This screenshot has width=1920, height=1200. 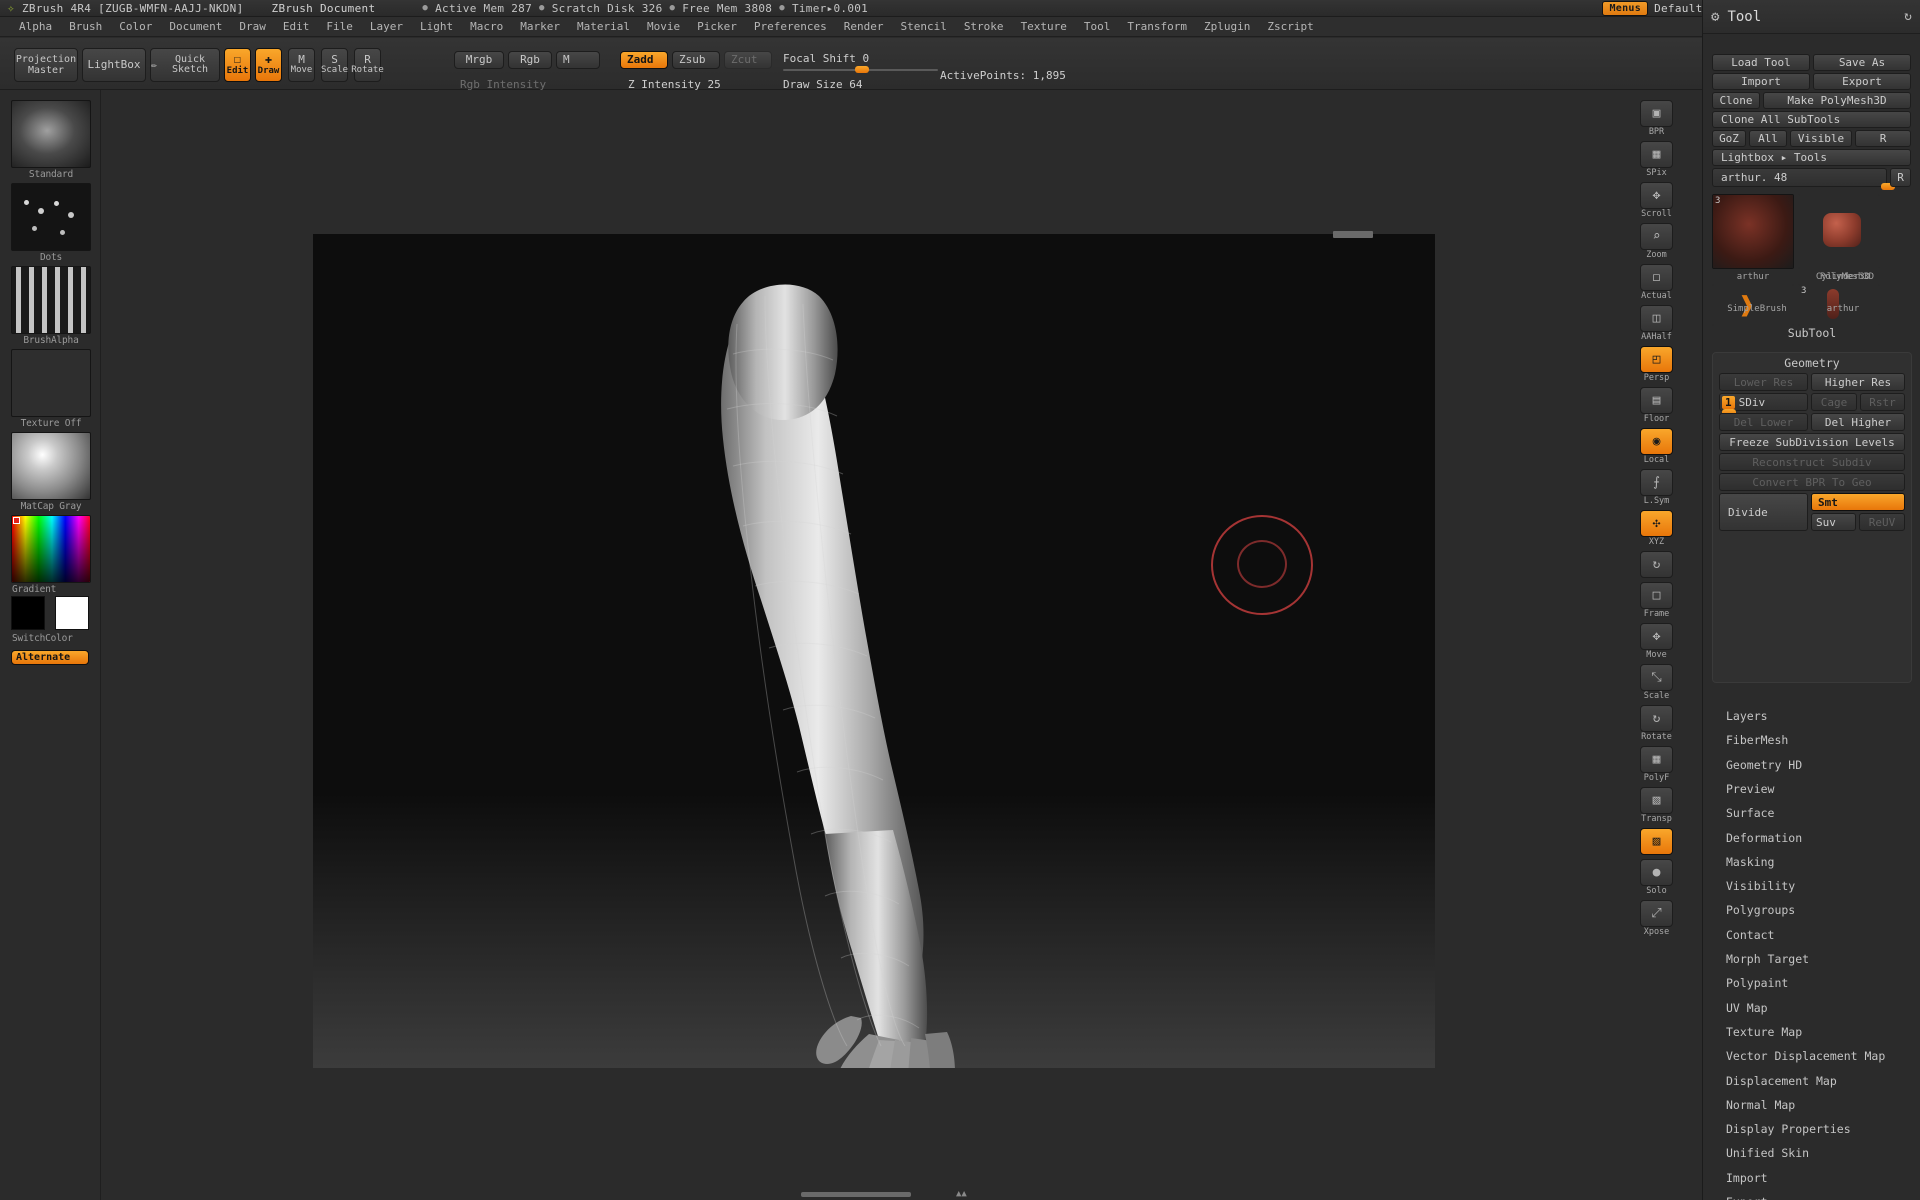 What do you see at coordinates (1656, 195) in the screenshot?
I see `scroll-icon: ✥` at bounding box center [1656, 195].